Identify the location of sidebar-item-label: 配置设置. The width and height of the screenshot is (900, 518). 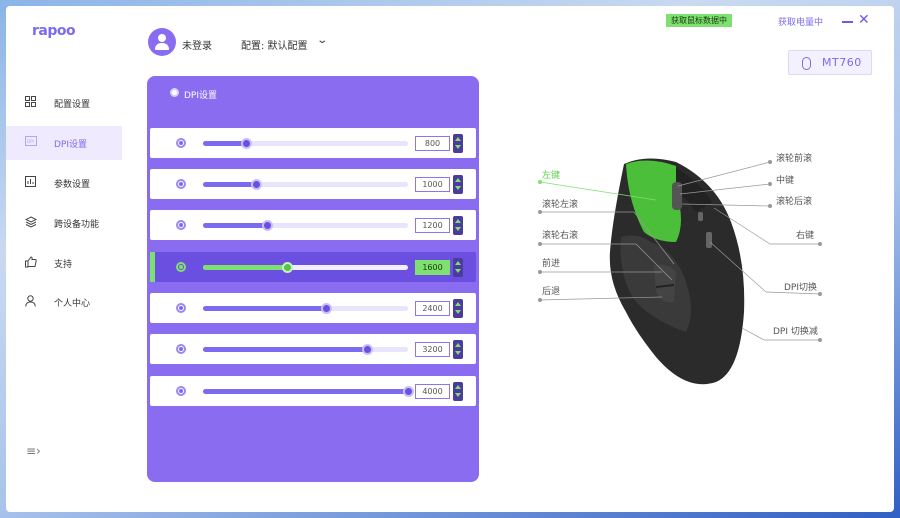
(72, 105).